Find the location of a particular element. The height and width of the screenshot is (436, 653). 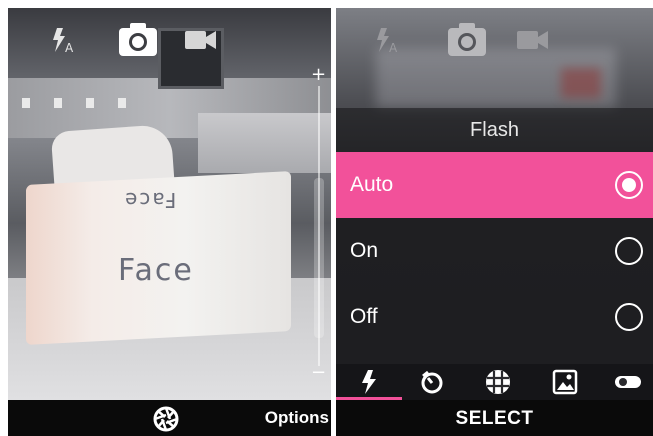

bottom-bar: SELECT is located at coordinates (494, 418).